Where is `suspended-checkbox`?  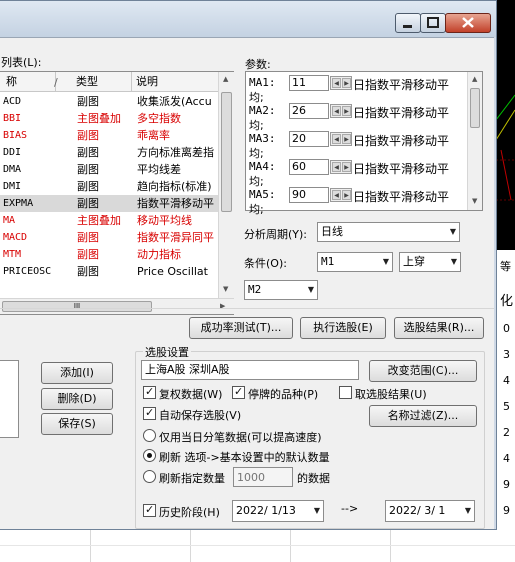
suspended-checkbox is located at coordinates (238, 392).